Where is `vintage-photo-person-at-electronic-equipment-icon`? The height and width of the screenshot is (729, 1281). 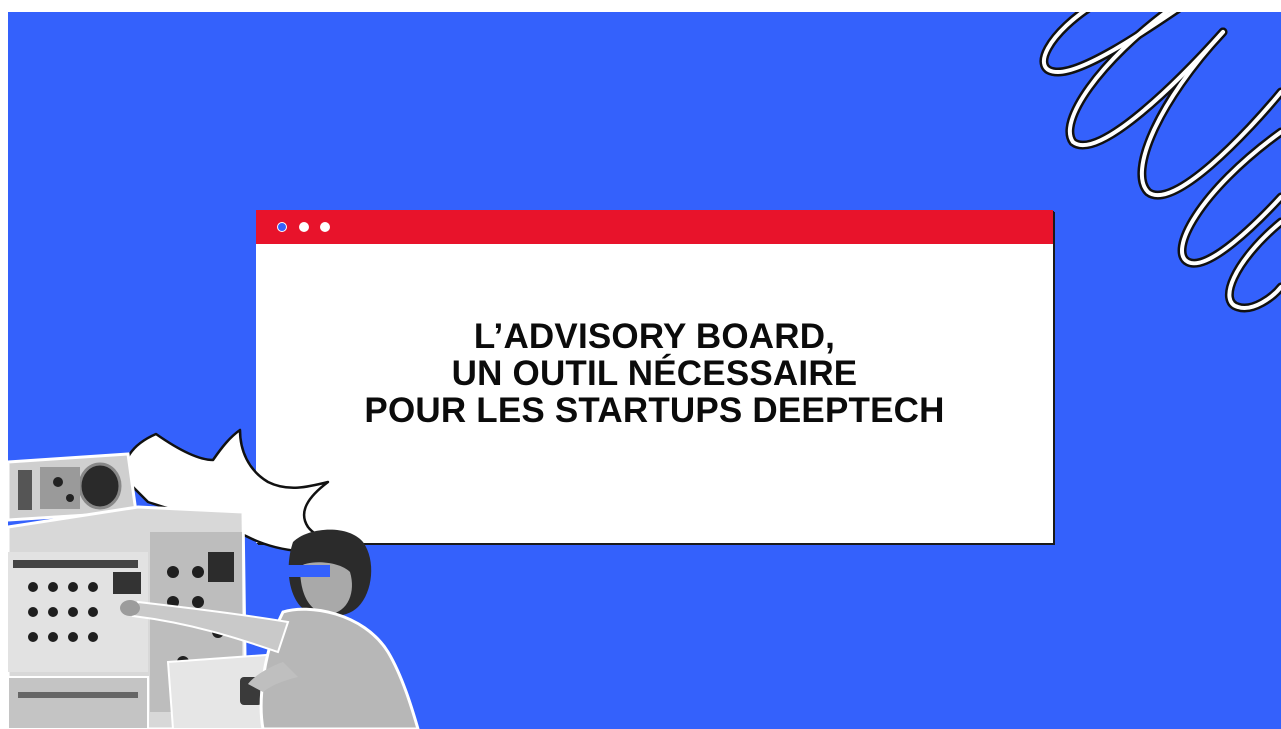 vintage-photo-person-at-electronic-equipment-icon is located at coordinates (214, 590).